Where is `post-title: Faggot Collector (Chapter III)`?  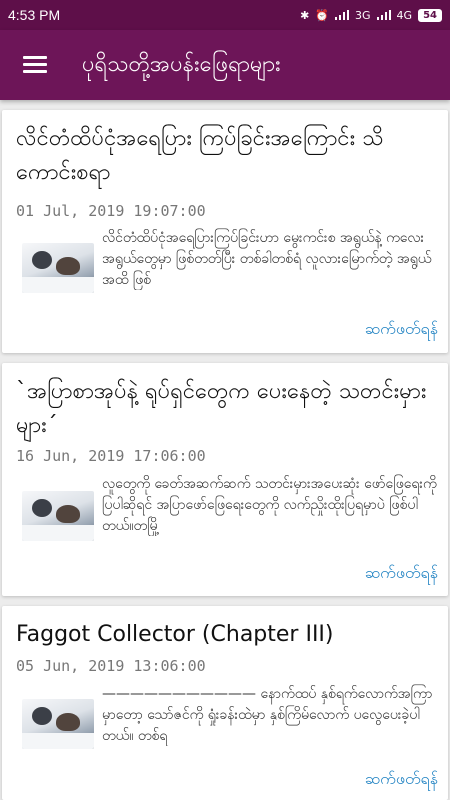
post-title: Faggot Collector (Chapter III) is located at coordinates (227, 635).